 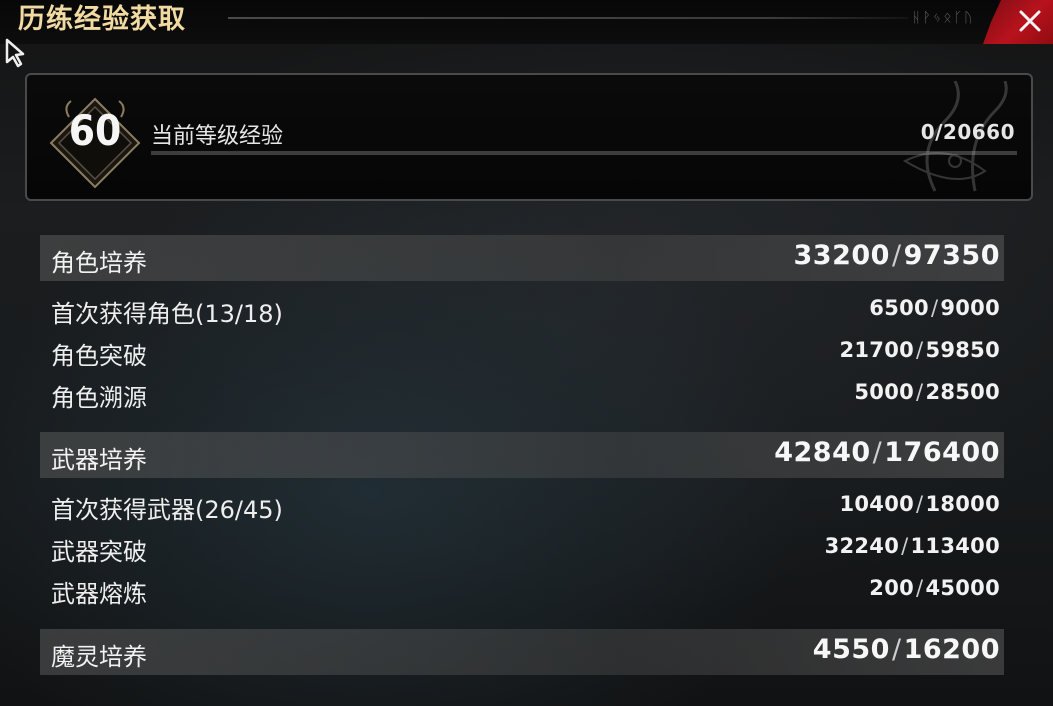 I want to click on title-divider, so click(x=568, y=18).